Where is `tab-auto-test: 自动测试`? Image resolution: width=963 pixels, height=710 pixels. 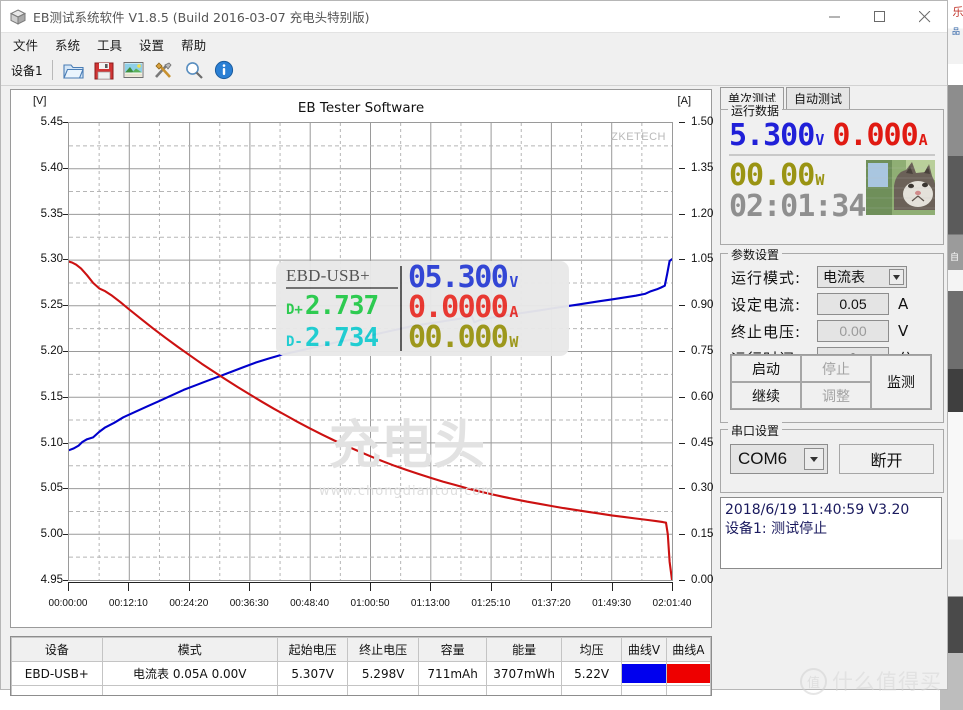 tab-auto-test: 自动测试 is located at coordinates (818, 98).